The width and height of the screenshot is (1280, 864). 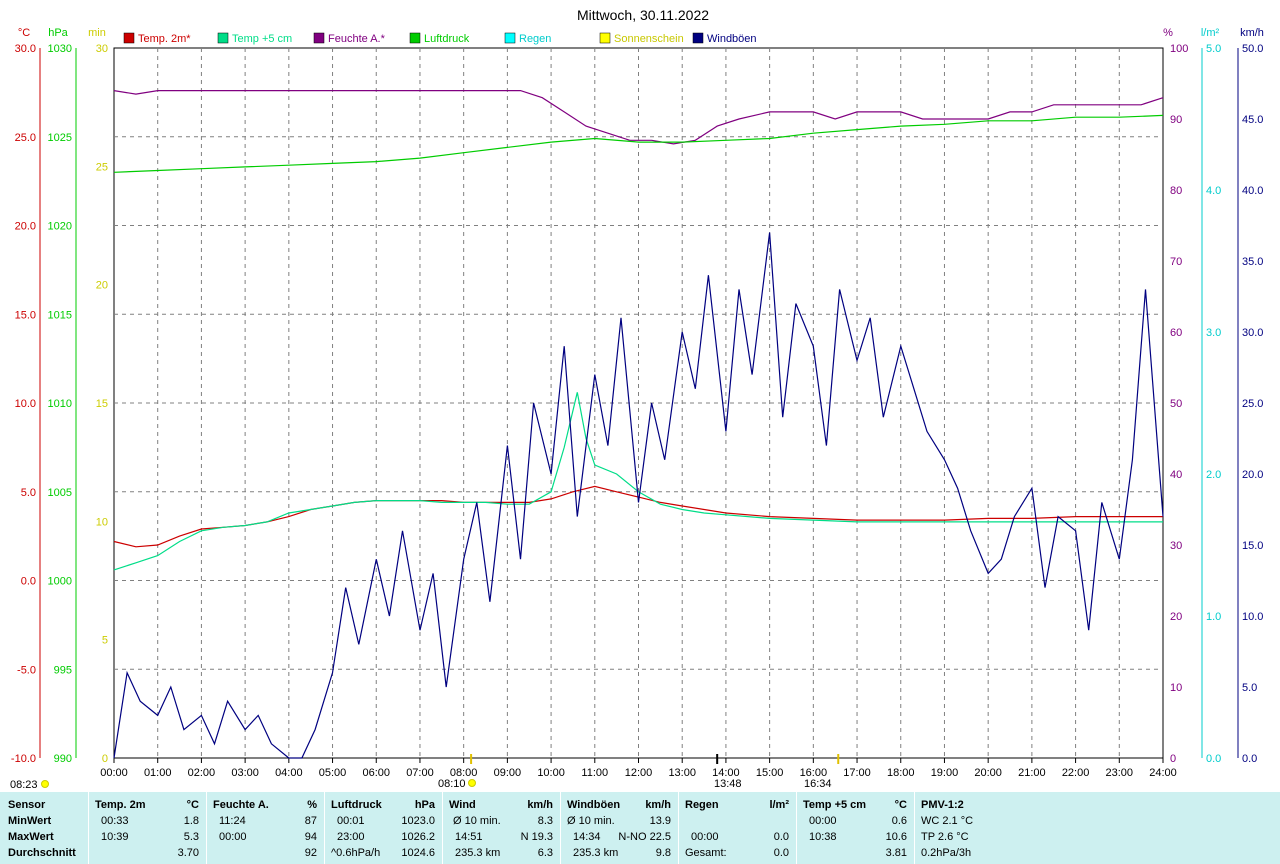 I want to click on gust-max-time: 14:34, so click(x=587, y=837).